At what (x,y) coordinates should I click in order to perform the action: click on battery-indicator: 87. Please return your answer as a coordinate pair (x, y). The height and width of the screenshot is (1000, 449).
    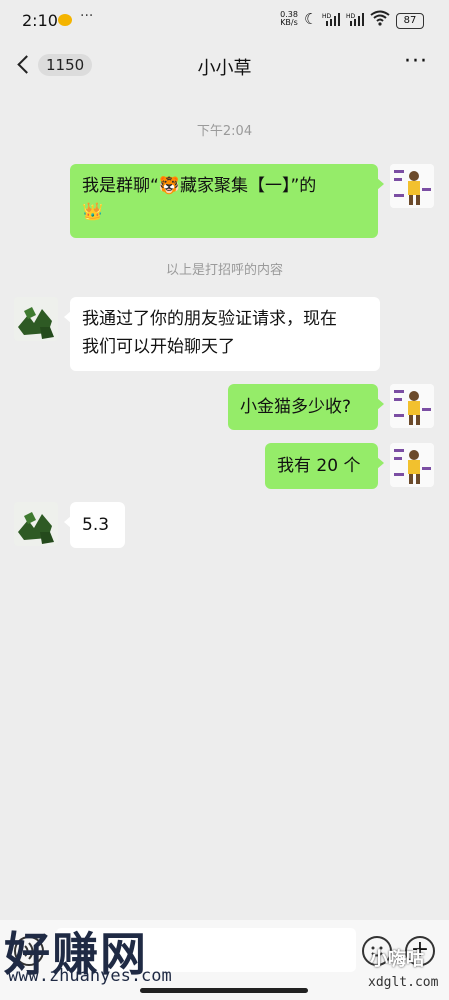
    Looking at the image, I should click on (410, 21).